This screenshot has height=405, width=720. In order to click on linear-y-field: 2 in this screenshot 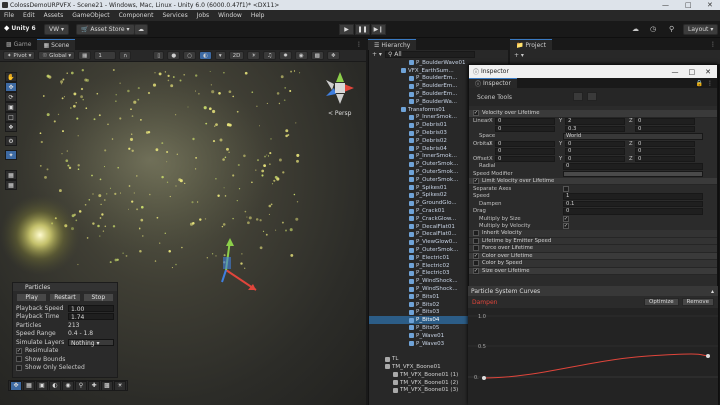, I will do `click(595, 121)`.